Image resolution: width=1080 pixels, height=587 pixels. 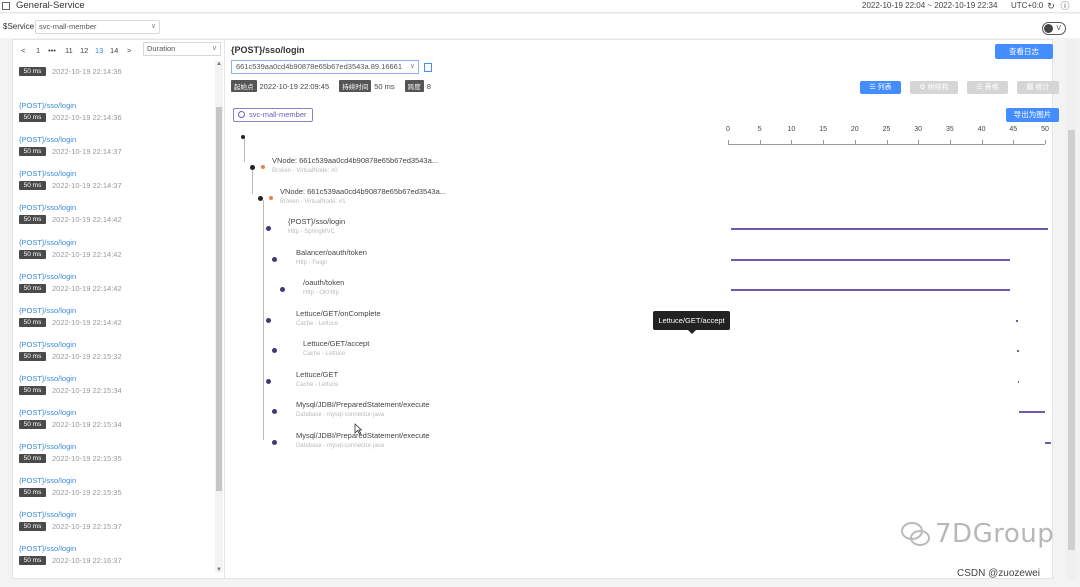 What do you see at coordinates (69, 50) in the screenshot?
I see `page-11: 11` at bounding box center [69, 50].